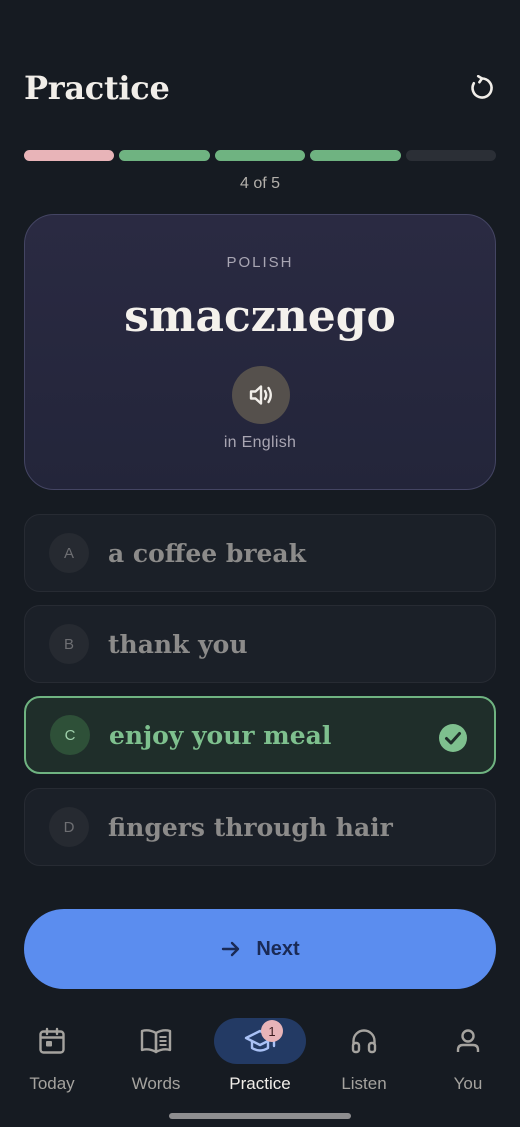 This screenshot has height=1127, width=520. What do you see at coordinates (178, 644) in the screenshot?
I see `option-text: thank you` at bounding box center [178, 644].